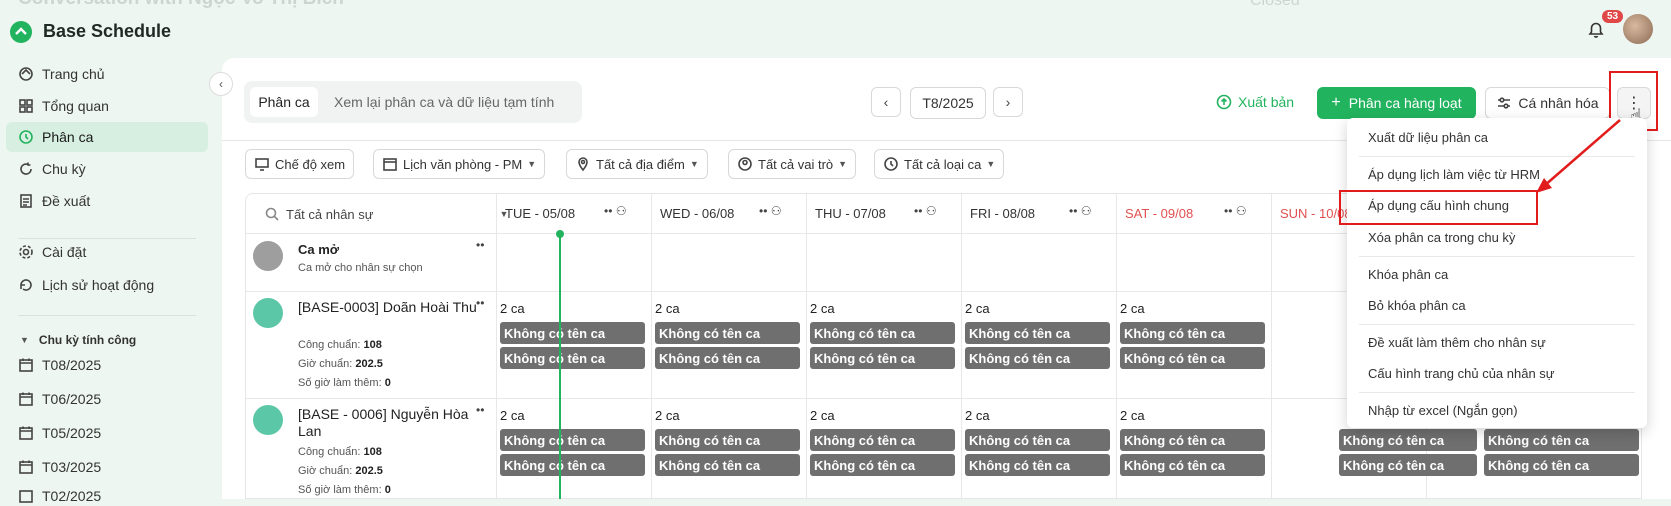 This screenshot has height=506, width=1671. Describe the element at coordinates (948, 103) in the screenshot. I see `month-display: T8/2025` at that location.